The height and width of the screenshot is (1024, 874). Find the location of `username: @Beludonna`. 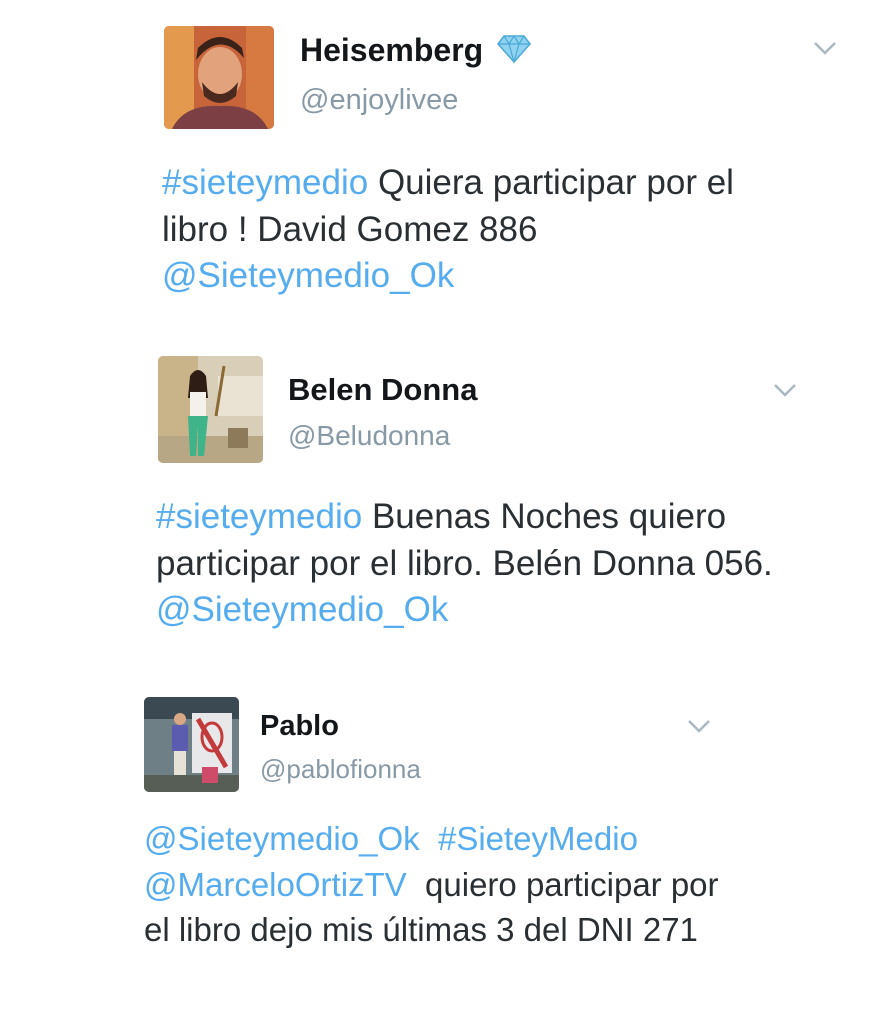

username: @Beludonna is located at coordinates (369, 436).